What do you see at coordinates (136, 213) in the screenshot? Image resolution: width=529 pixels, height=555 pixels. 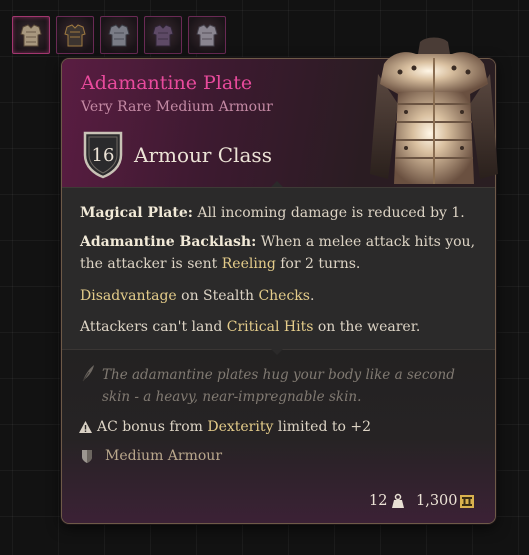 I see `effect-name: Magical Plate:` at bounding box center [136, 213].